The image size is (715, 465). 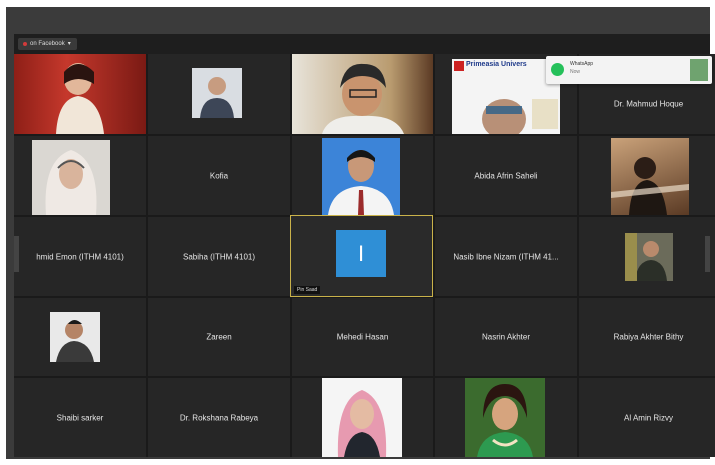 I want to click on participant-name: Mehedi Hasan, so click(x=362, y=337).